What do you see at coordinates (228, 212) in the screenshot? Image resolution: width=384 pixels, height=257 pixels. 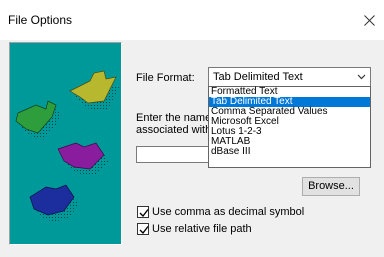 I see `comma-decimal-label: Use comma as decimal symbol` at bounding box center [228, 212].